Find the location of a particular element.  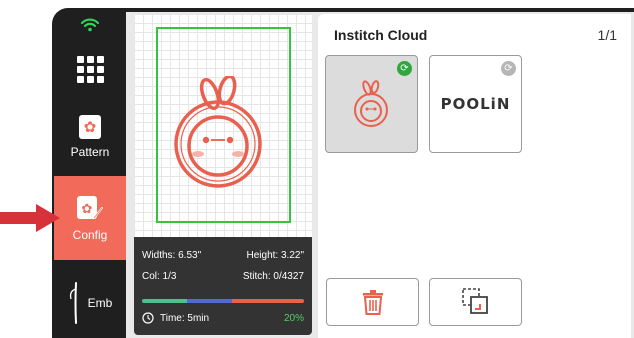

page-title: Institch Cloud is located at coordinates (381, 35).